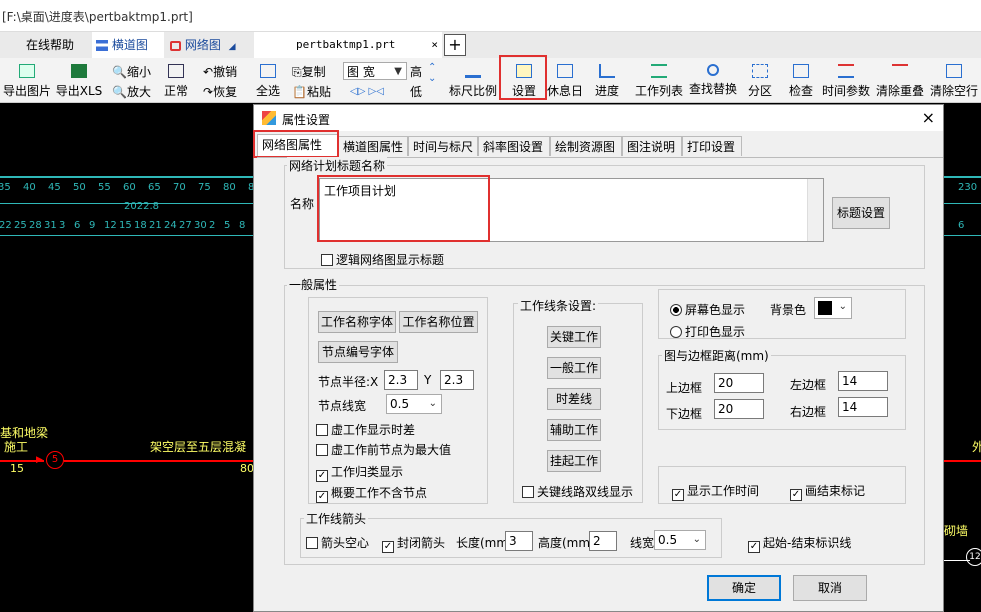  What do you see at coordinates (652, 146) in the screenshot?
I see `tab-legend: 图注说明` at bounding box center [652, 146].